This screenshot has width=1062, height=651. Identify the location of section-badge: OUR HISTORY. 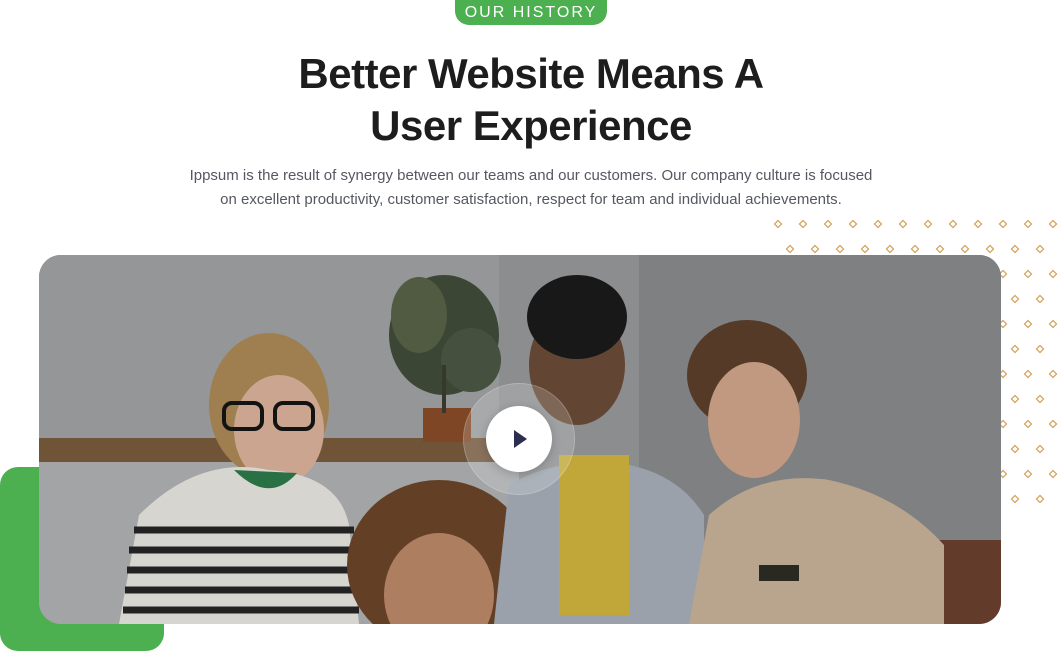
(531, 12).